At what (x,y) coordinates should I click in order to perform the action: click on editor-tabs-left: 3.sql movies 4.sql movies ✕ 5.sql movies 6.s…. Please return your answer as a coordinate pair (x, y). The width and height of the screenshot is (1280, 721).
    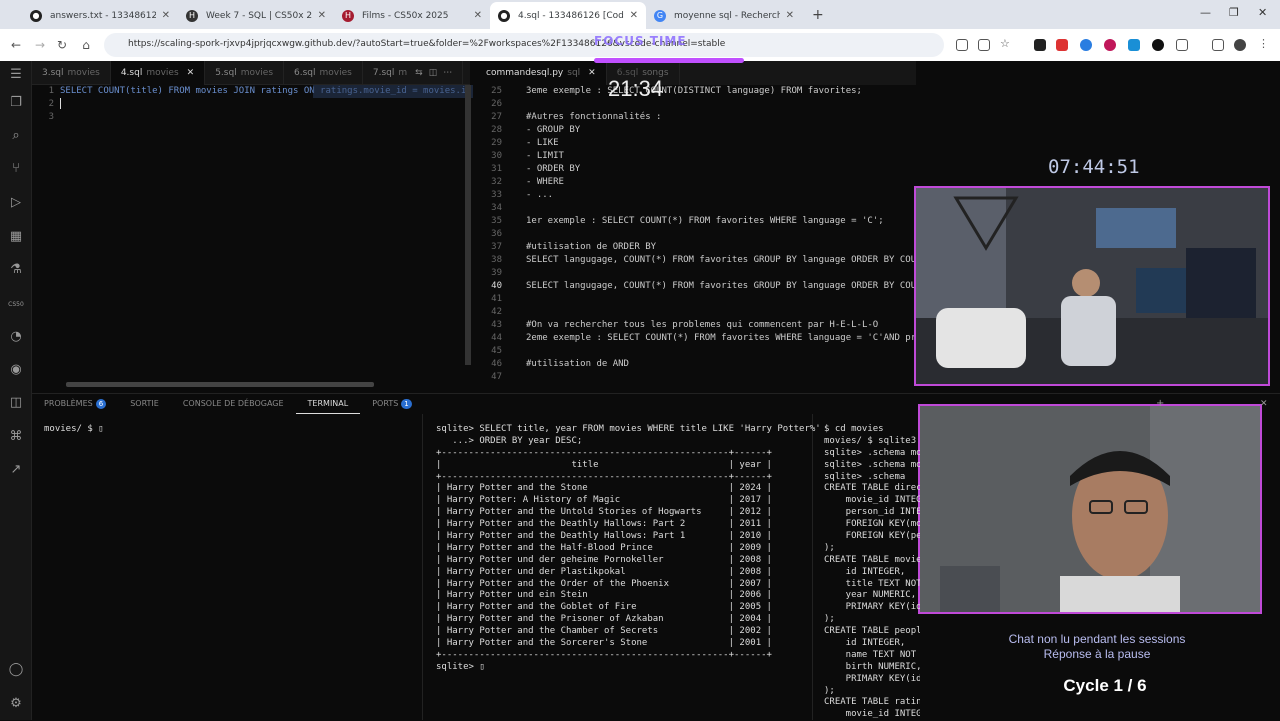
    Looking at the image, I should click on (251, 73).